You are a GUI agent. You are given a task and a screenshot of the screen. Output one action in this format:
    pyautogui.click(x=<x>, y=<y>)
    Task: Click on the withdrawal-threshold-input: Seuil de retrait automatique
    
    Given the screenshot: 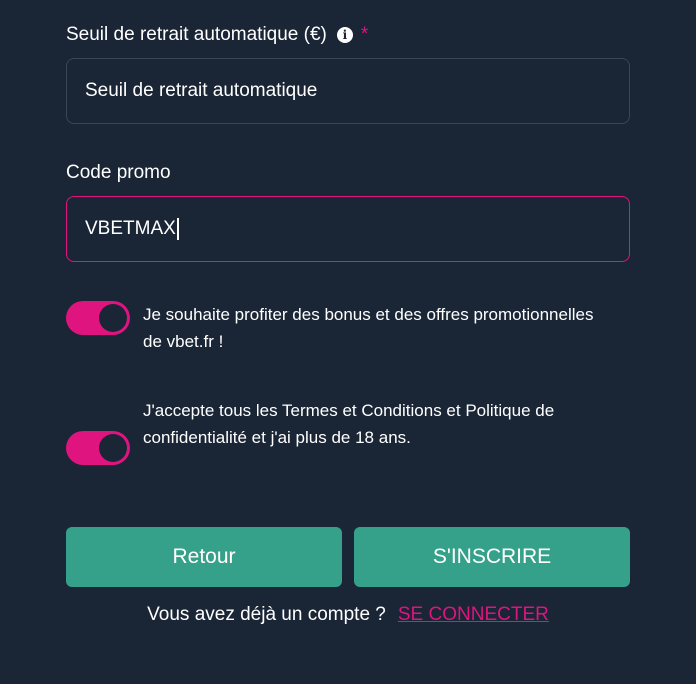 What is the action you would take?
    pyautogui.click(x=348, y=91)
    